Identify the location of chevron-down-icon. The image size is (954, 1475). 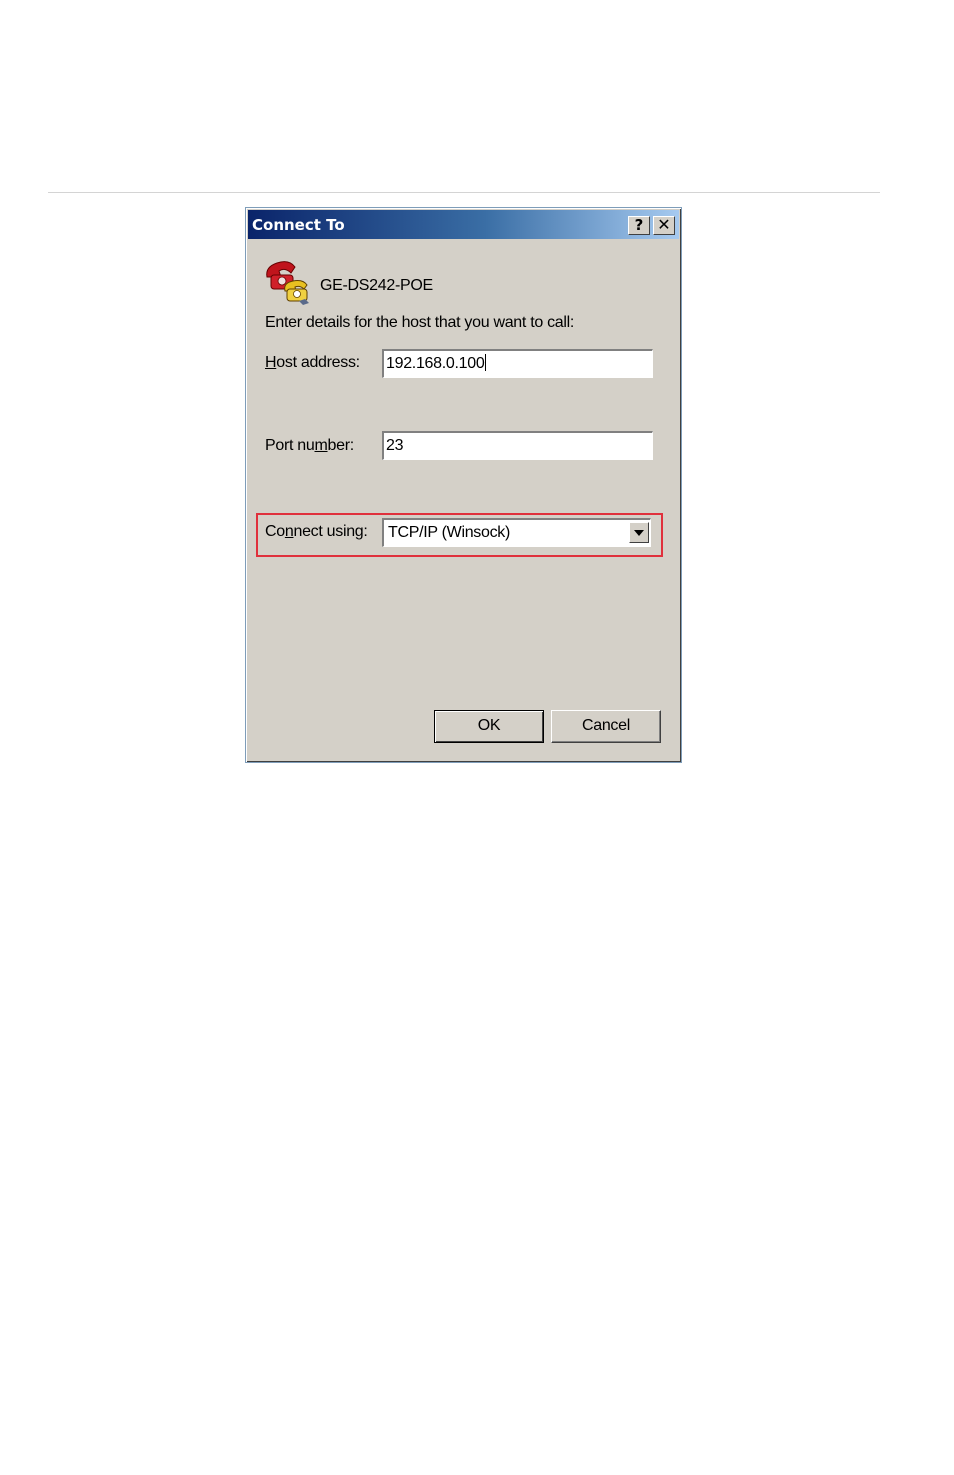
(639, 532).